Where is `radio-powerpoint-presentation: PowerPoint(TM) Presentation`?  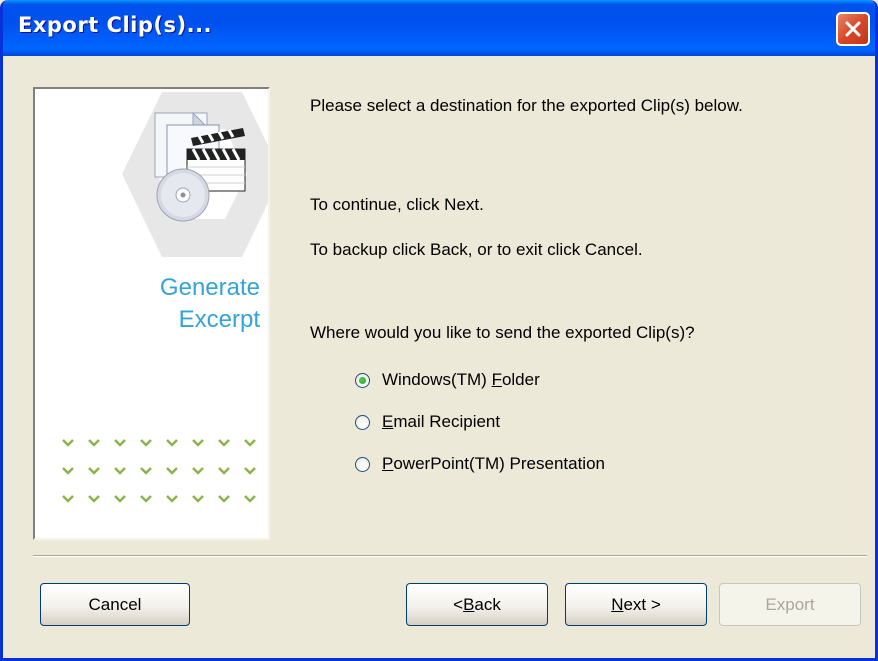
radio-powerpoint-presentation: PowerPoint(TM) Presentation is located at coordinates (480, 464).